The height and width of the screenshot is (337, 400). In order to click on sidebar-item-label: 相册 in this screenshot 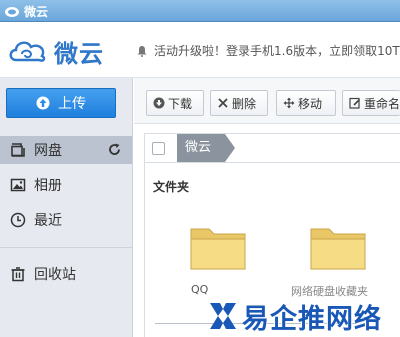, I will do `click(48, 186)`.